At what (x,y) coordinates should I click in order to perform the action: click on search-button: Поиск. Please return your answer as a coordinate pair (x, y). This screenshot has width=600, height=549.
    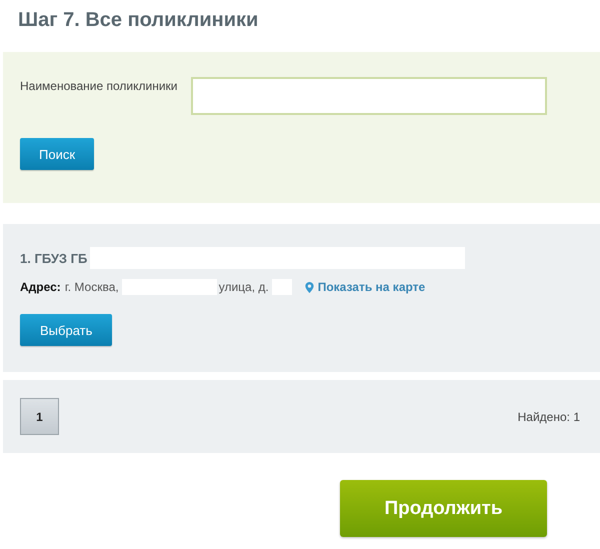
    Looking at the image, I should click on (57, 154).